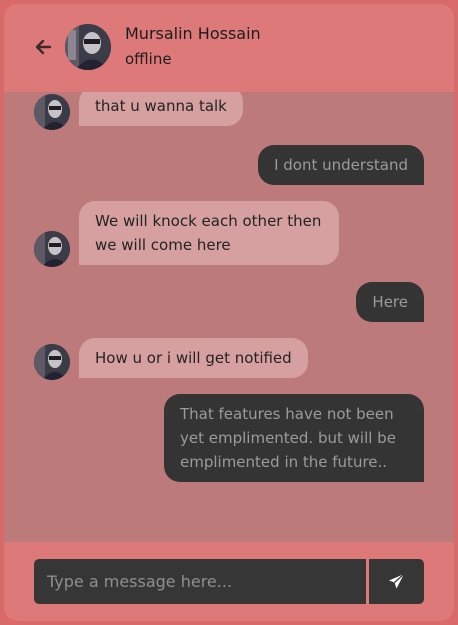  I want to click on incoming-message: that u wanna talk, so click(161, 109).